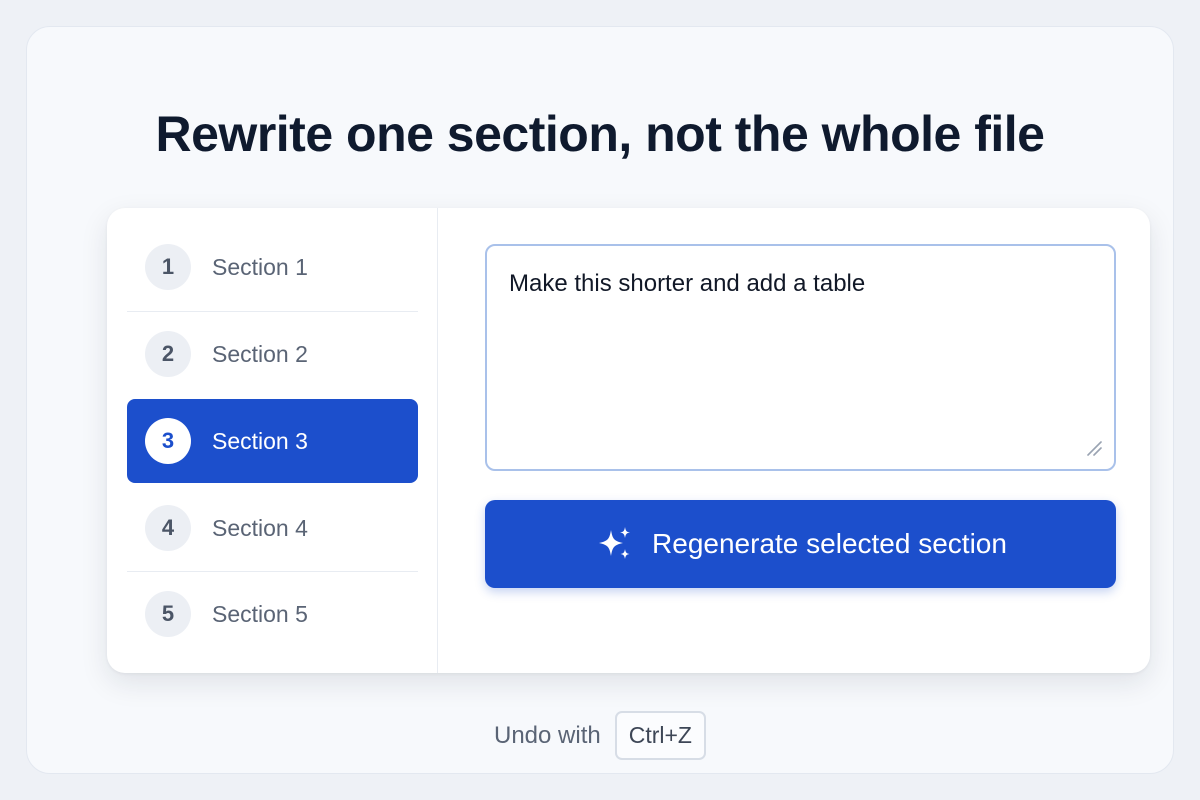 This screenshot has height=800, width=1200. What do you see at coordinates (260, 527) in the screenshot?
I see `section-label: Section 4` at bounding box center [260, 527].